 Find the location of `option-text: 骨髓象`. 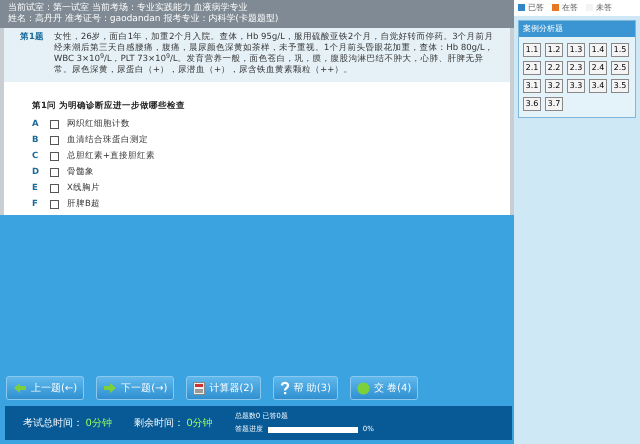

option-text: 骨髓象 is located at coordinates (80, 173).